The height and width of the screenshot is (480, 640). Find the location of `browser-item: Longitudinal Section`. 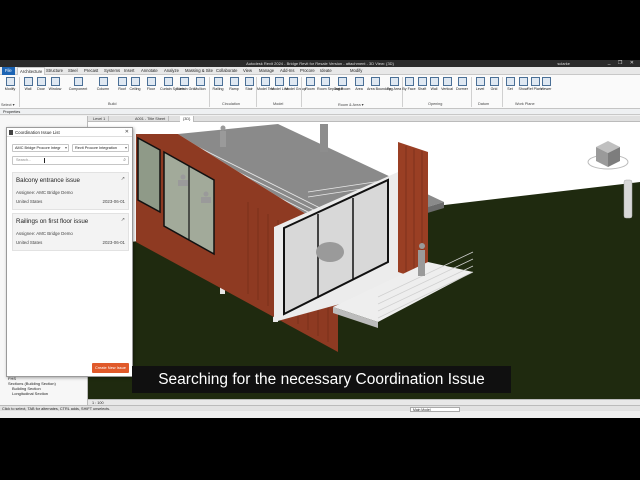

browser-item: Longitudinal Section is located at coordinates (48, 393).